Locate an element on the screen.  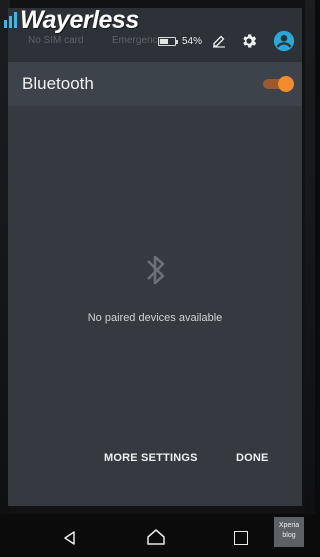
page-title: Bluetooth is located at coordinates (58, 83).